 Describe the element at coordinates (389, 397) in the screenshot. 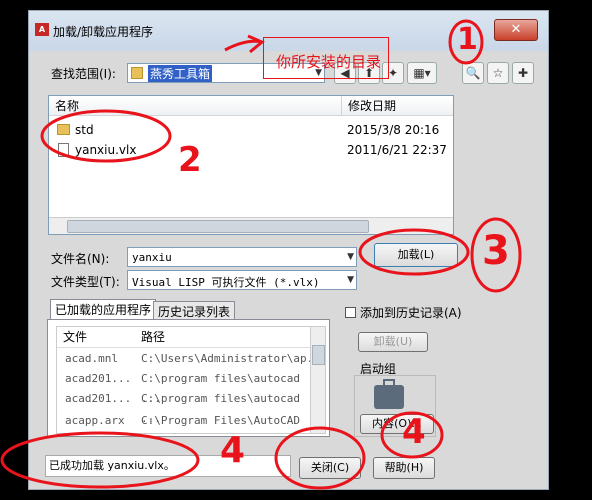

I see `briefcase-icon` at that location.